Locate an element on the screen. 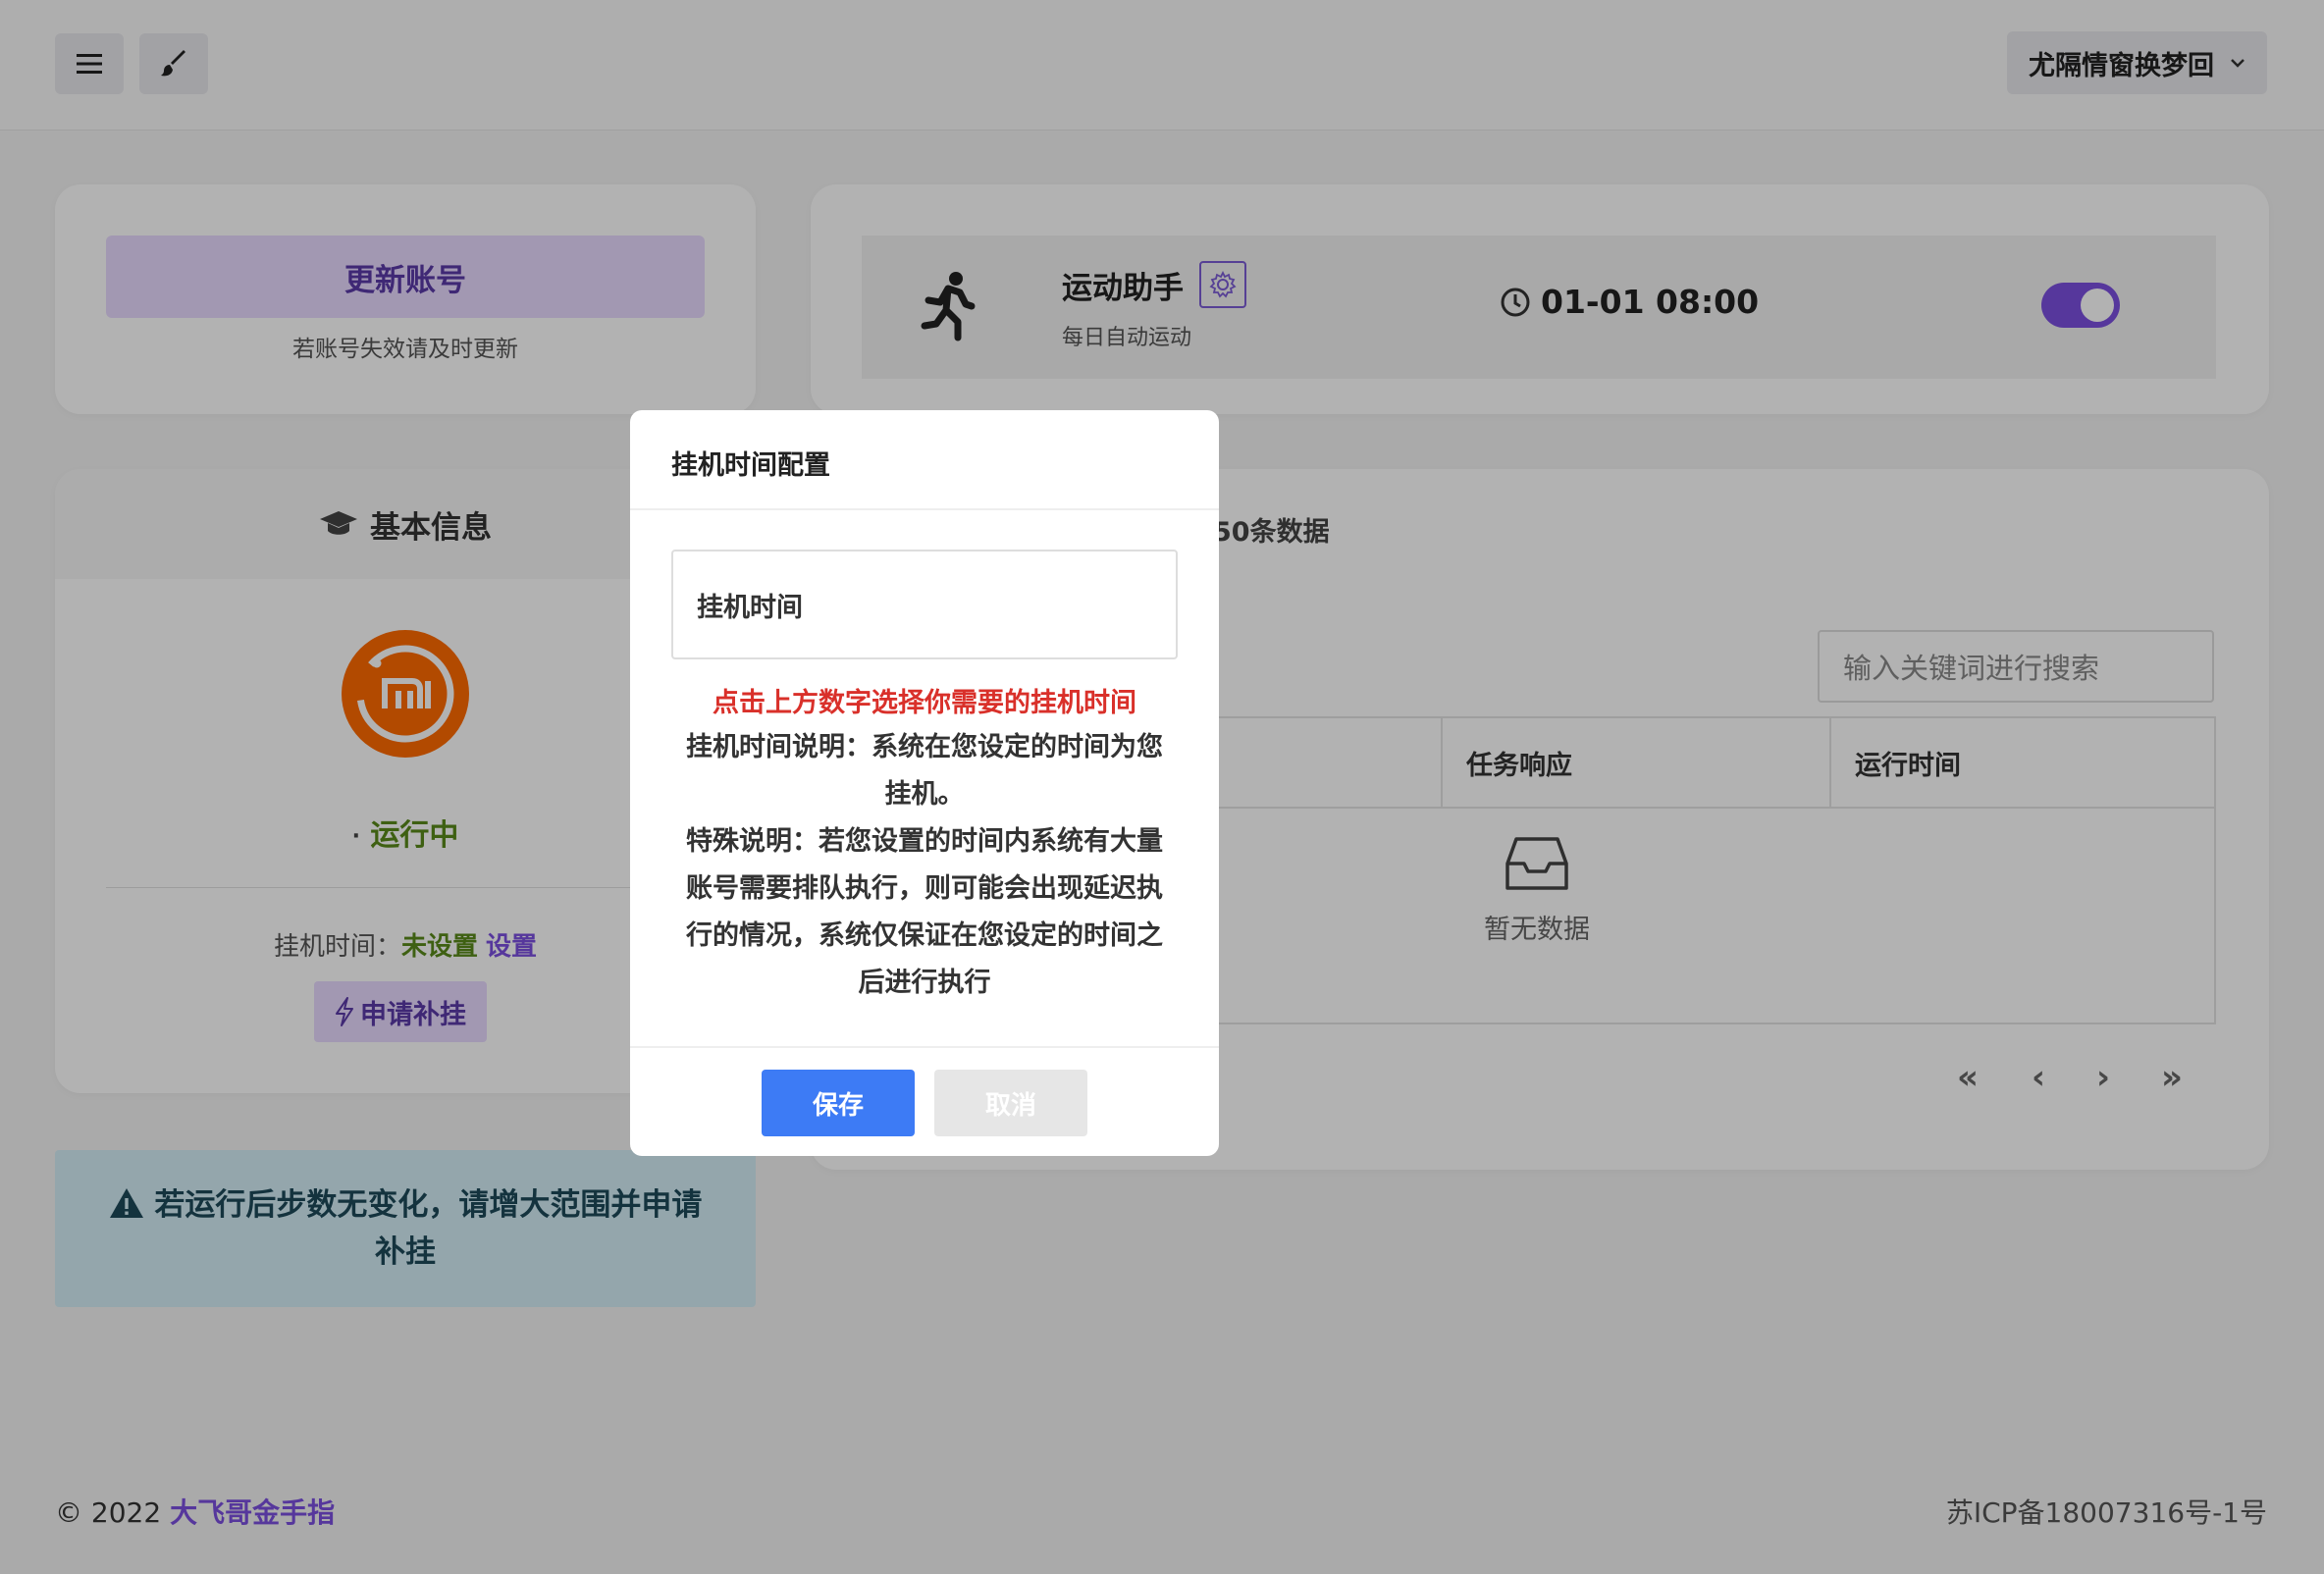 This screenshot has height=1574, width=2324. hang-time-input: 挂机时间 is located at coordinates (925, 604).